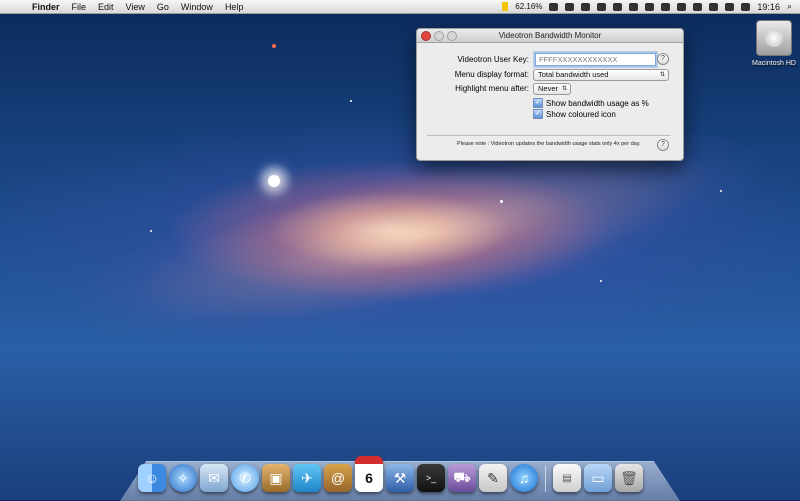  Describe the element at coordinates (595, 59) in the screenshot. I see `user-key-field: FFFFXXXXXXXXXXXX` at that location.